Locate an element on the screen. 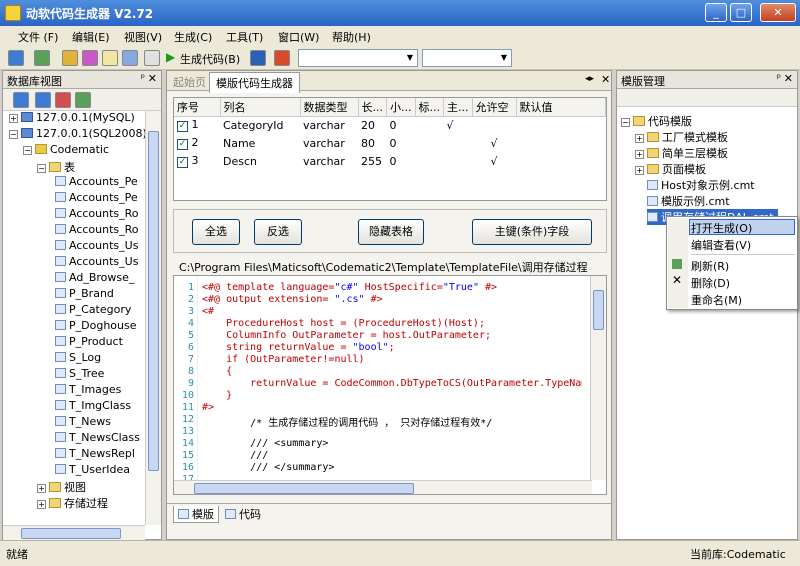  tree-tables-folder: − 表 is located at coordinates (56, 167).